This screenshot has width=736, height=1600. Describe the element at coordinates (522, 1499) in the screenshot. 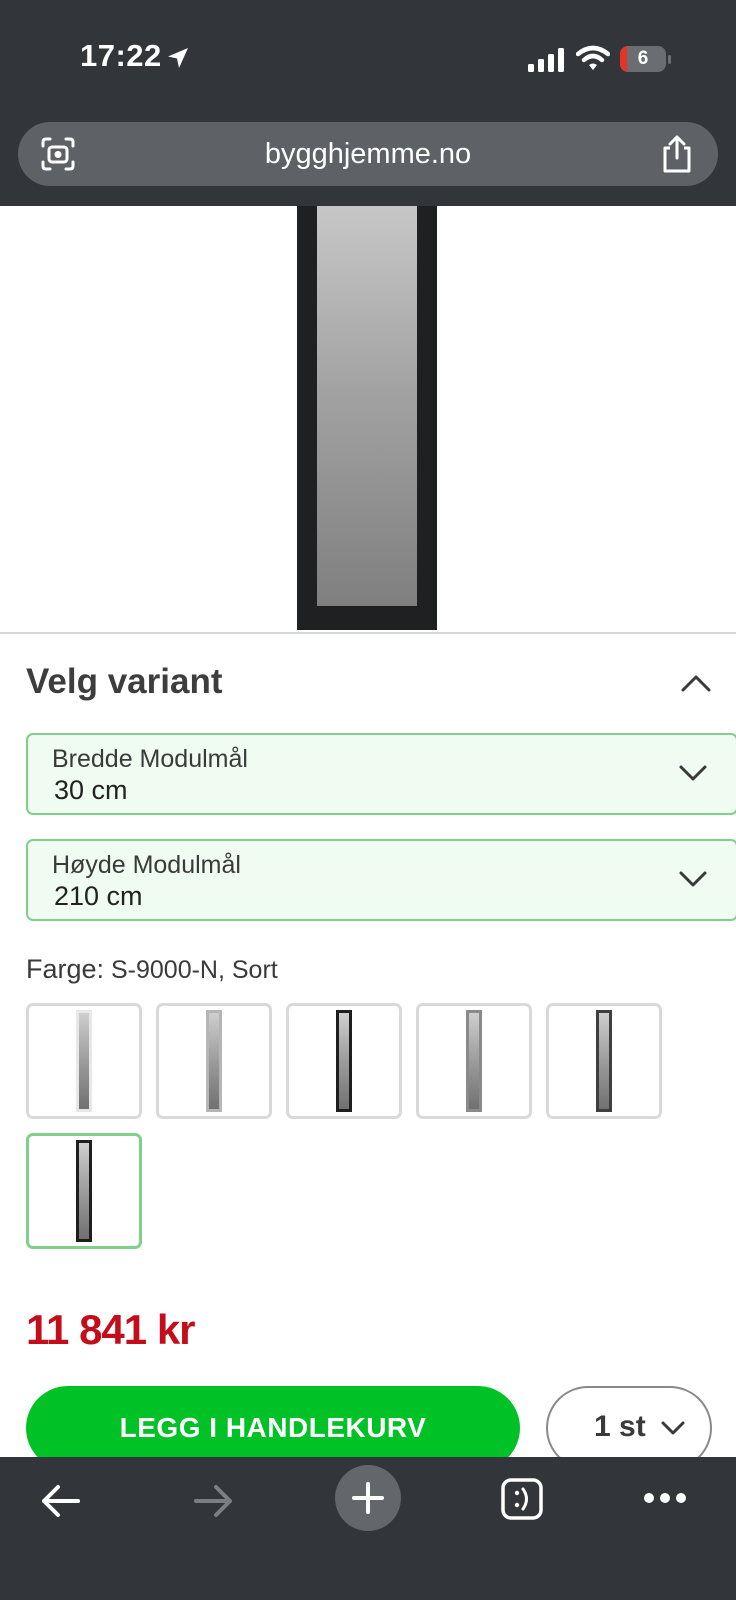

I see `tabs-icon` at that location.